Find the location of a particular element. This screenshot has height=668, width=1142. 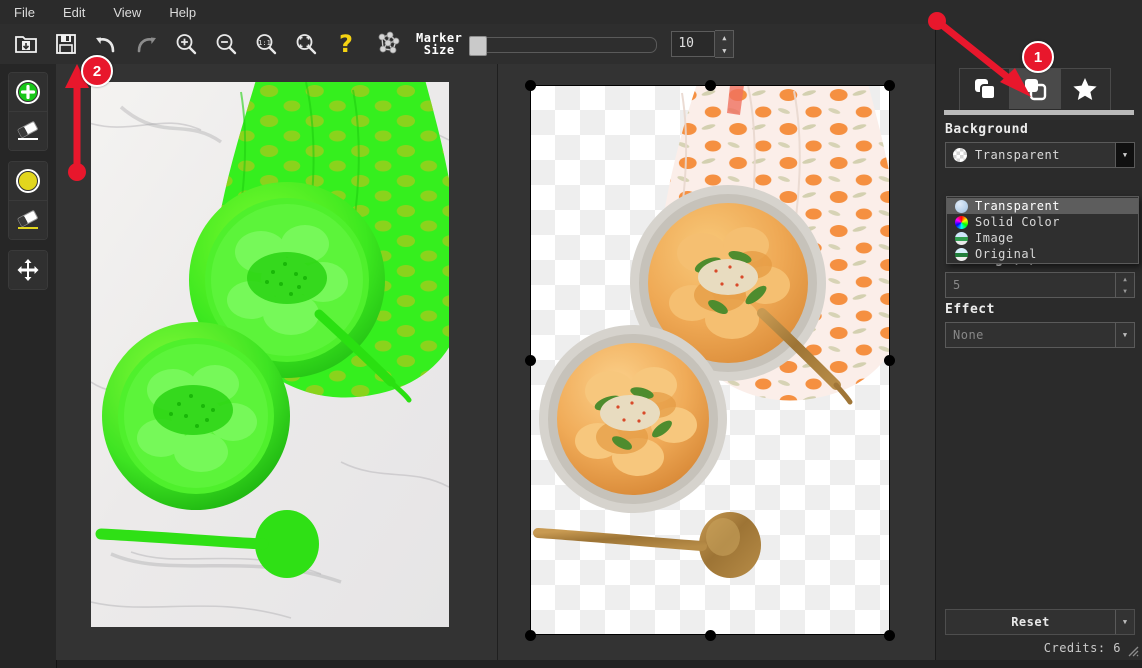

rail-group-green is located at coordinates (28, 111).